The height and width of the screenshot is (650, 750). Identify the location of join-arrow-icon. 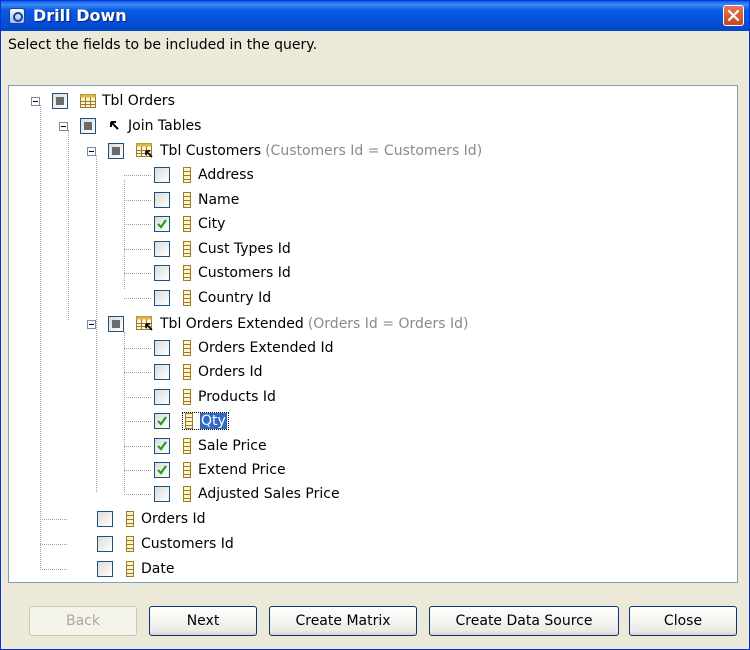
(114, 125).